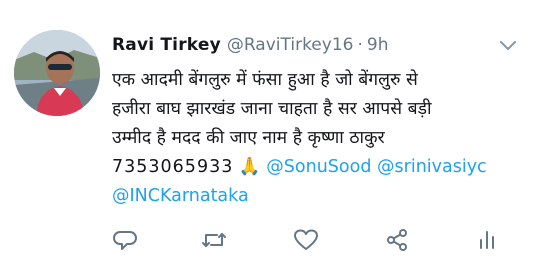 The width and height of the screenshot is (533, 268). Describe the element at coordinates (248, 138) in the screenshot. I see `tweet-text-line: उम्मीद है मदद की जाए नाम है कृष्णा ठाकुर` at that location.